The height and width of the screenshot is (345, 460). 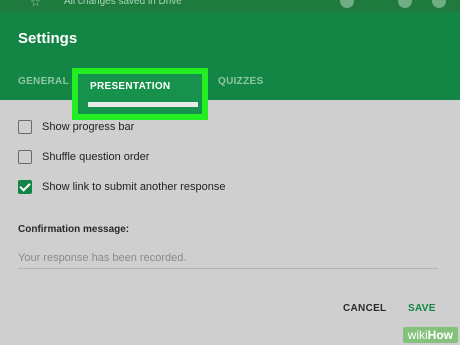 I want to click on show-progress-bar-checkbox, so click(x=25, y=127).